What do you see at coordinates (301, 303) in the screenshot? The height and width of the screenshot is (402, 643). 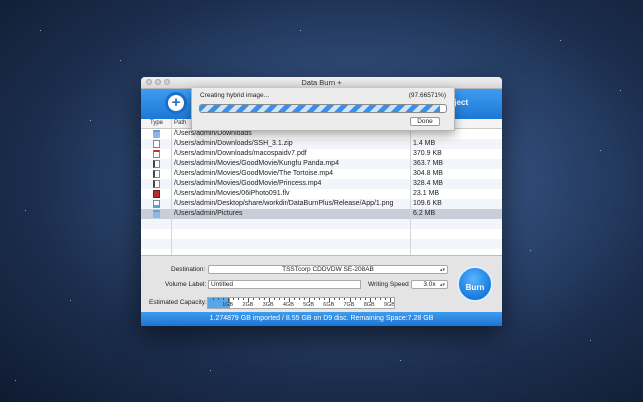 I see `capacity-gauge: 1GB 2GB 3GB 4GB 5GB 6GB 7GB 8GB 9GB` at bounding box center [301, 303].